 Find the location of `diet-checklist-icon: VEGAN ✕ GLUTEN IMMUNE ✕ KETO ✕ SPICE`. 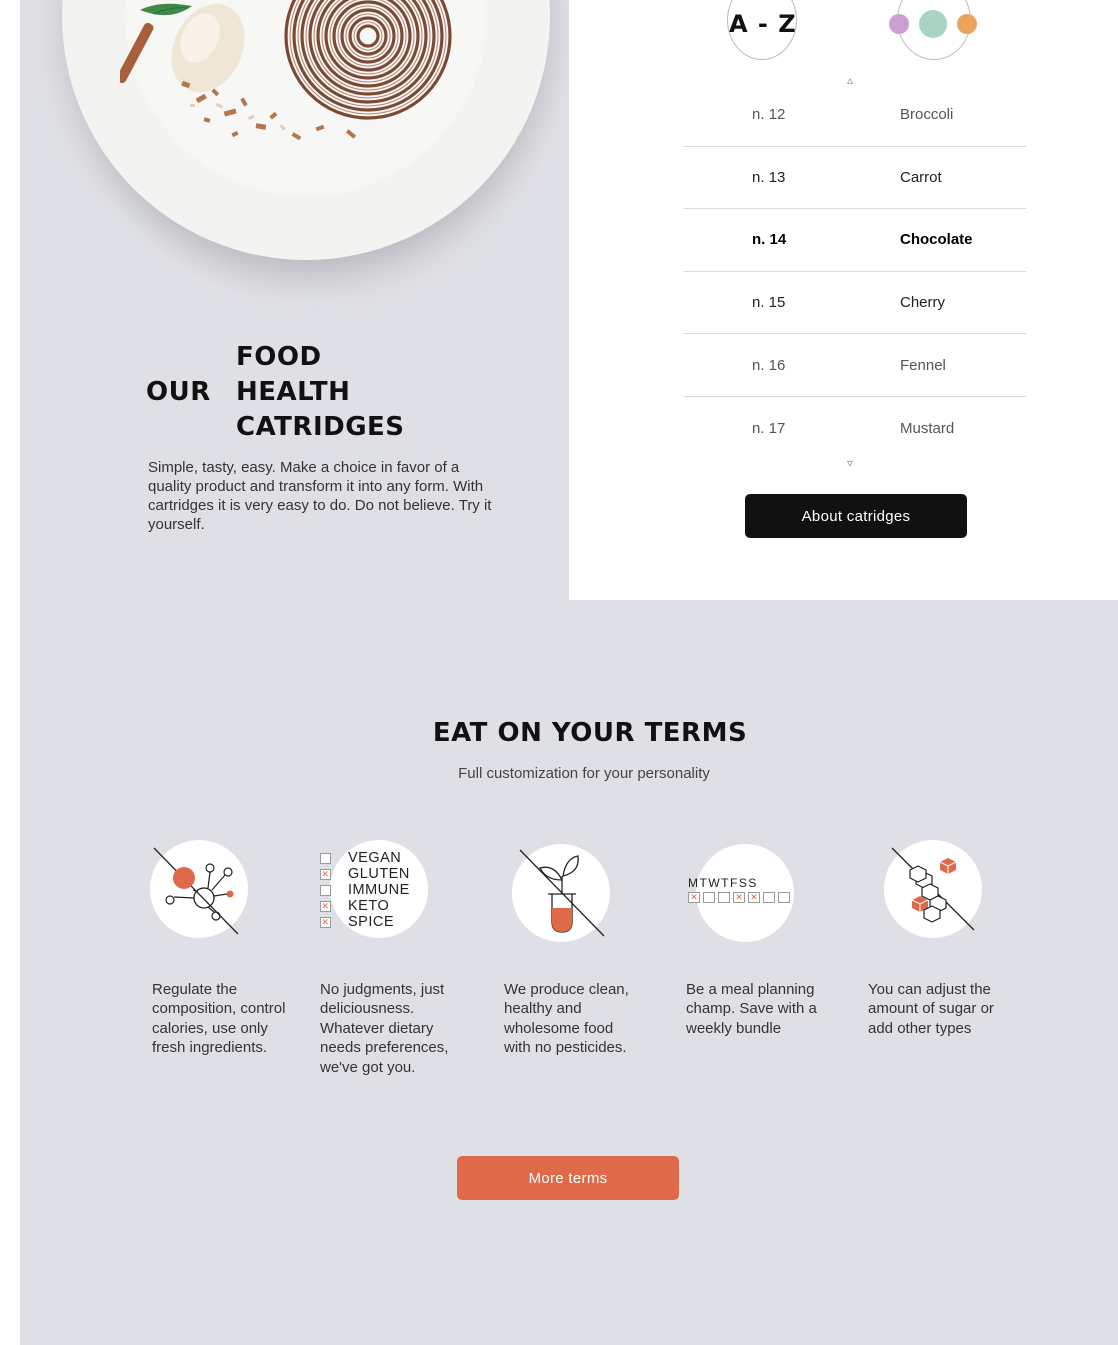

diet-checklist-icon: VEGAN ✕ GLUTEN IMMUNE ✕ KETO ✕ SPICE is located at coordinates (365, 890).